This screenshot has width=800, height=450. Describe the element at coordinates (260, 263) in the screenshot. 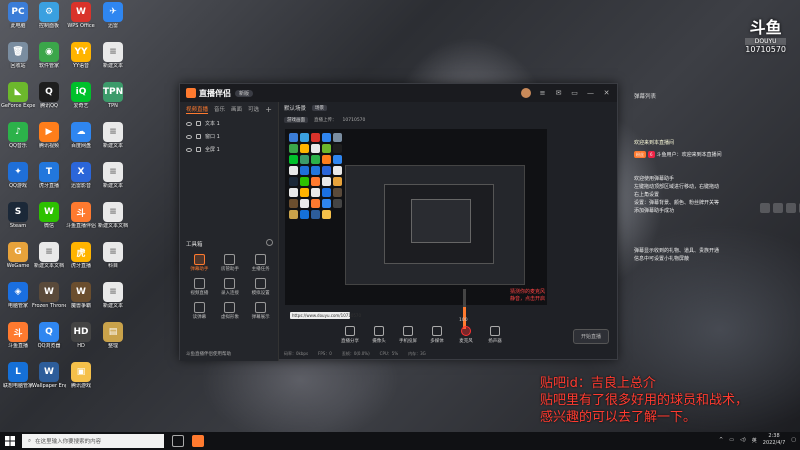

I see `tool-item: 主播任务` at that location.